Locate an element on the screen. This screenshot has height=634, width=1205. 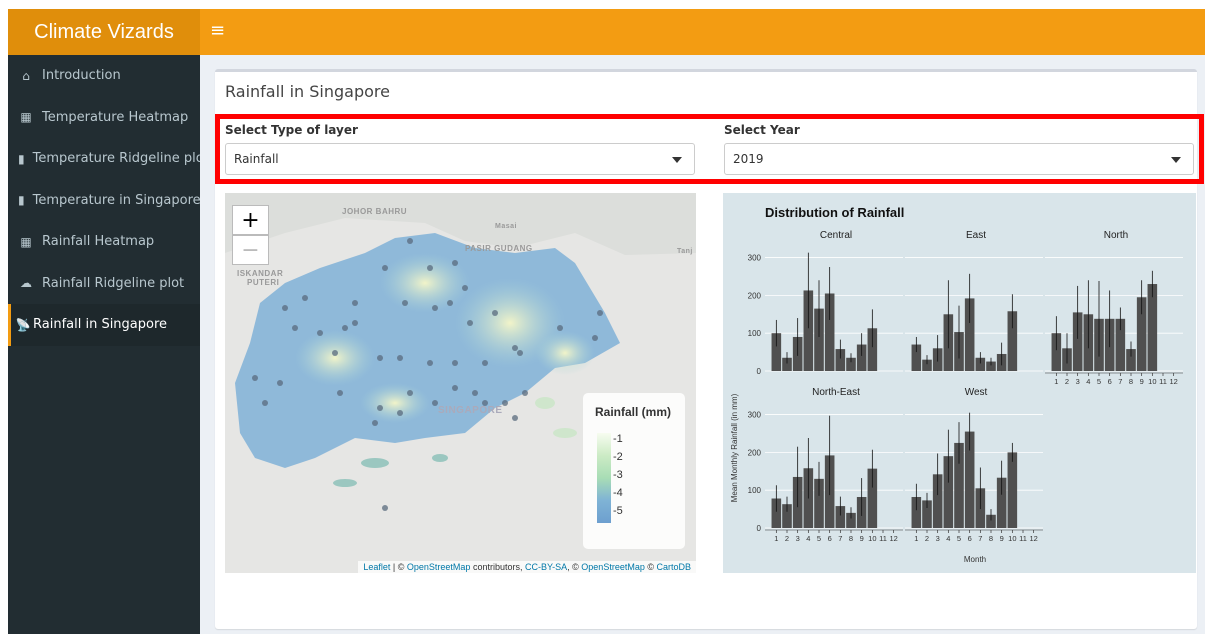
app-logo: Climate Vizards is located at coordinates (104, 32).